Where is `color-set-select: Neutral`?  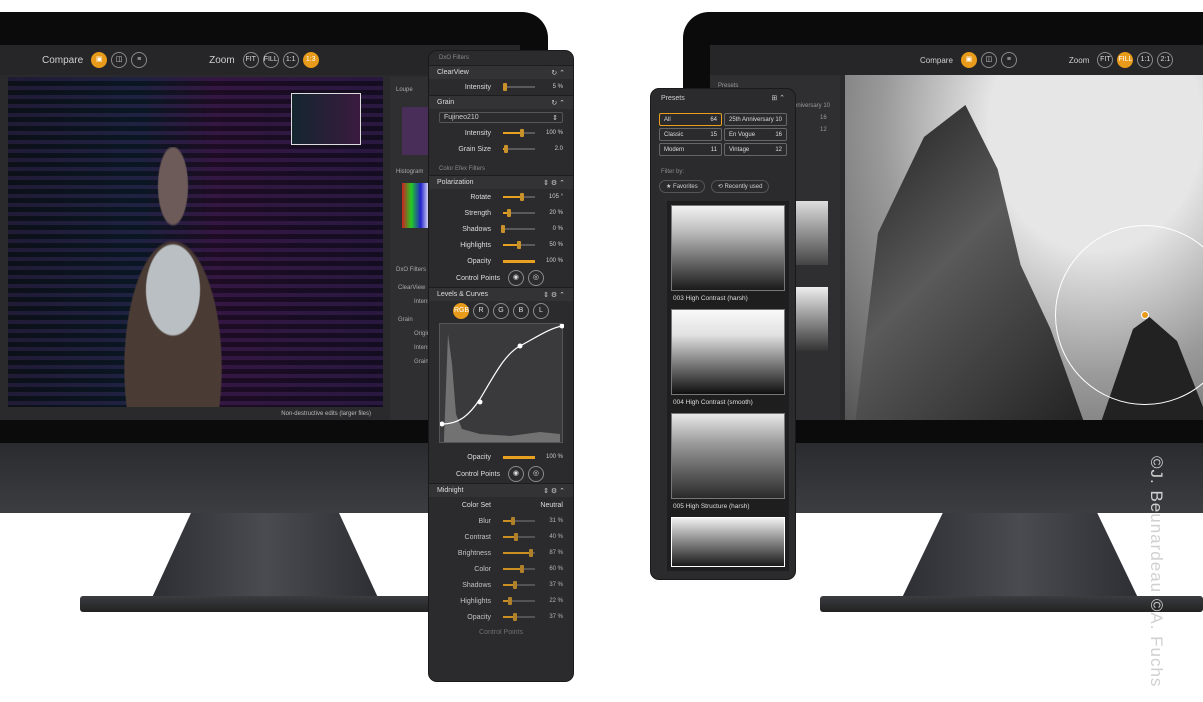 color-set-select: Neutral is located at coordinates (551, 505).